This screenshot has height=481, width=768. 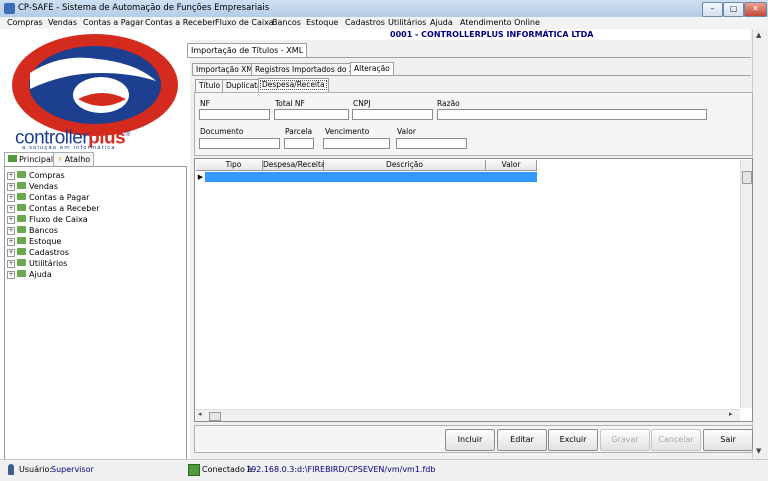 I want to click on menu-contas-a-pagar: Contas a Pagar, so click(x=113, y=23).